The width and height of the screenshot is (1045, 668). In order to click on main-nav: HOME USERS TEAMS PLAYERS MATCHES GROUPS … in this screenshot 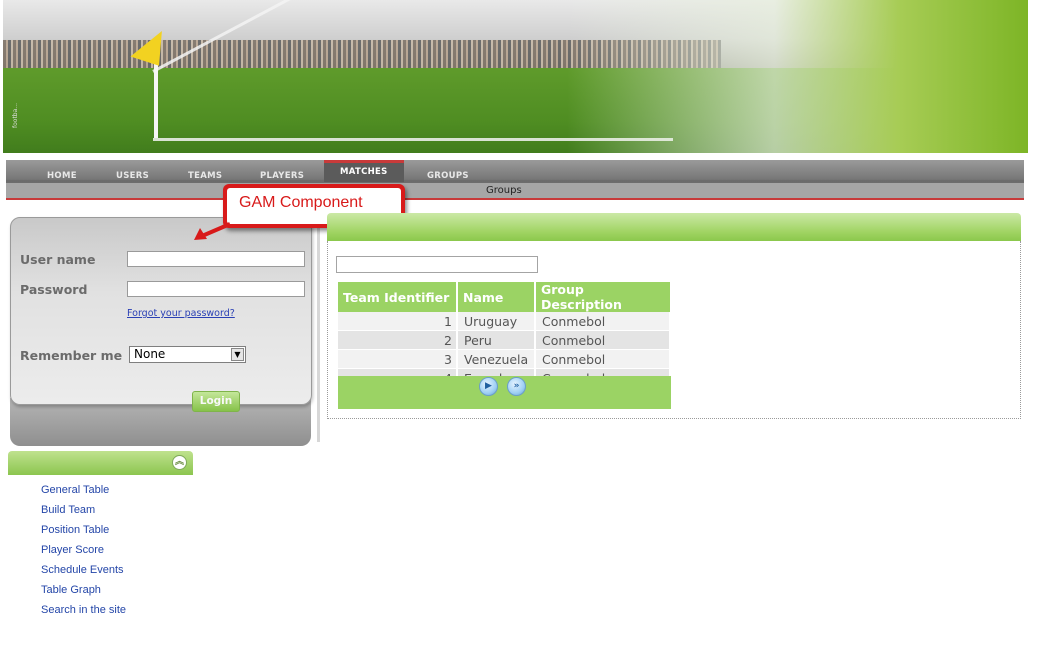, I will do `click(515, 180)`.